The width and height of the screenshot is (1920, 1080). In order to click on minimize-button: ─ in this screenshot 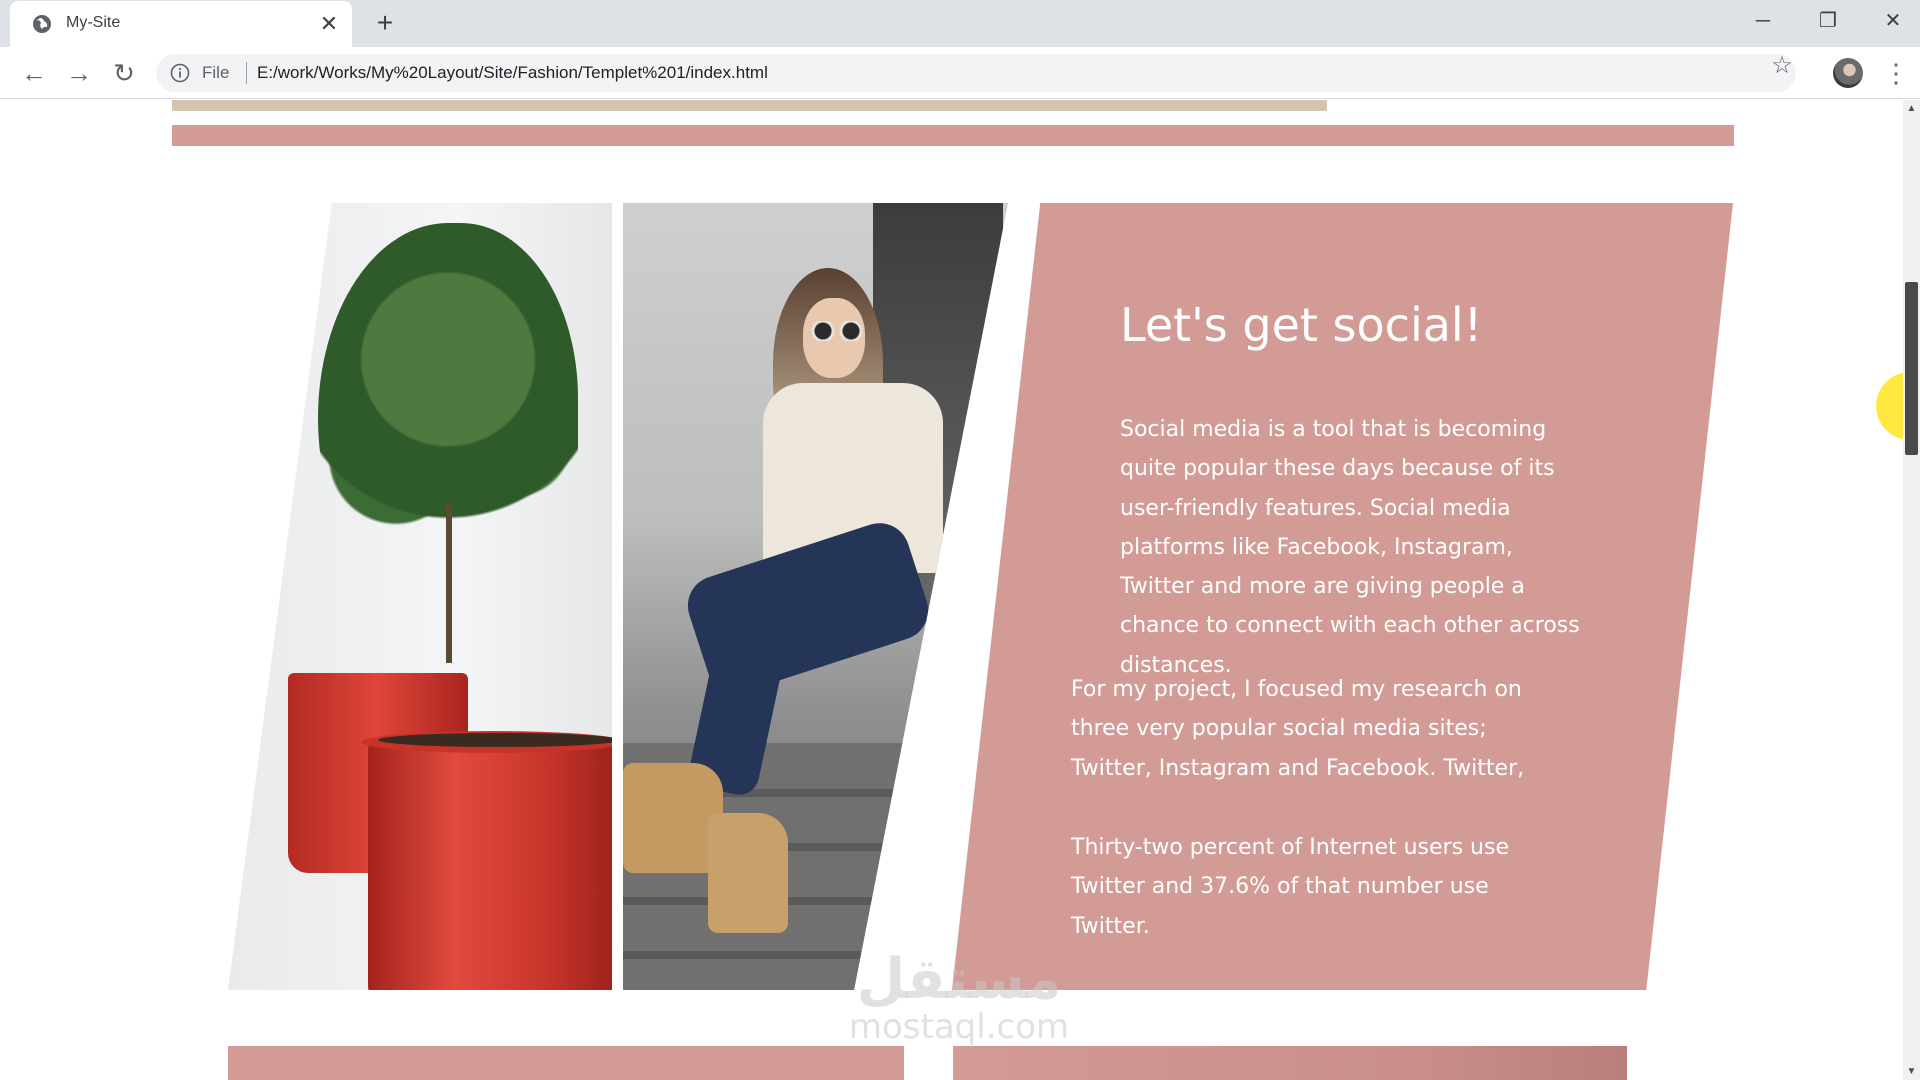, I will do `click(1763, 21)`.